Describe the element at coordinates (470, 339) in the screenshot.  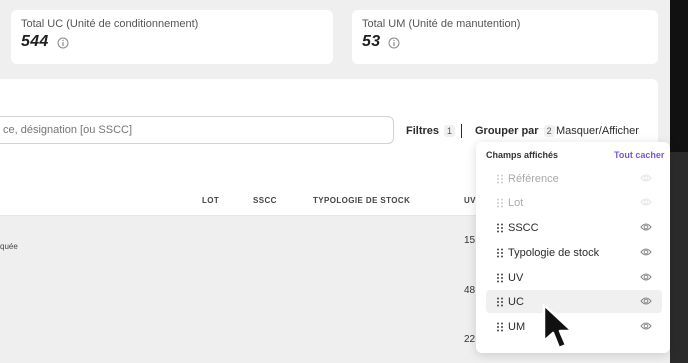
I see `row-uv-value: 22` at that location.